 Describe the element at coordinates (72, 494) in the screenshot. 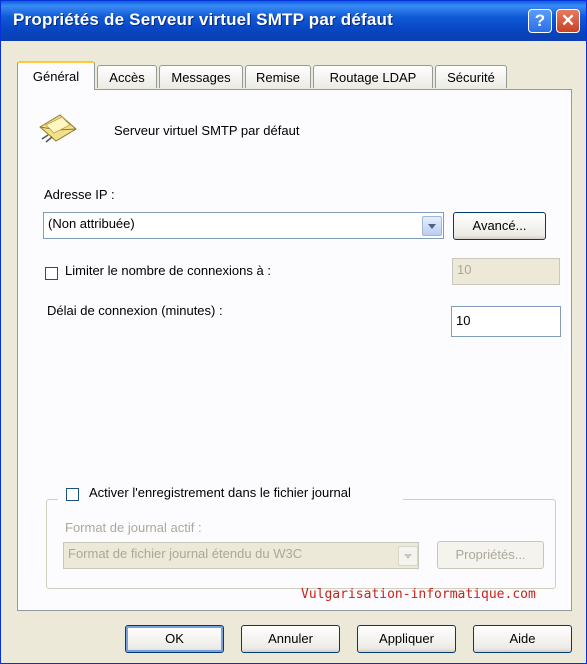

I see `enable-logging-checkbox` at that location.